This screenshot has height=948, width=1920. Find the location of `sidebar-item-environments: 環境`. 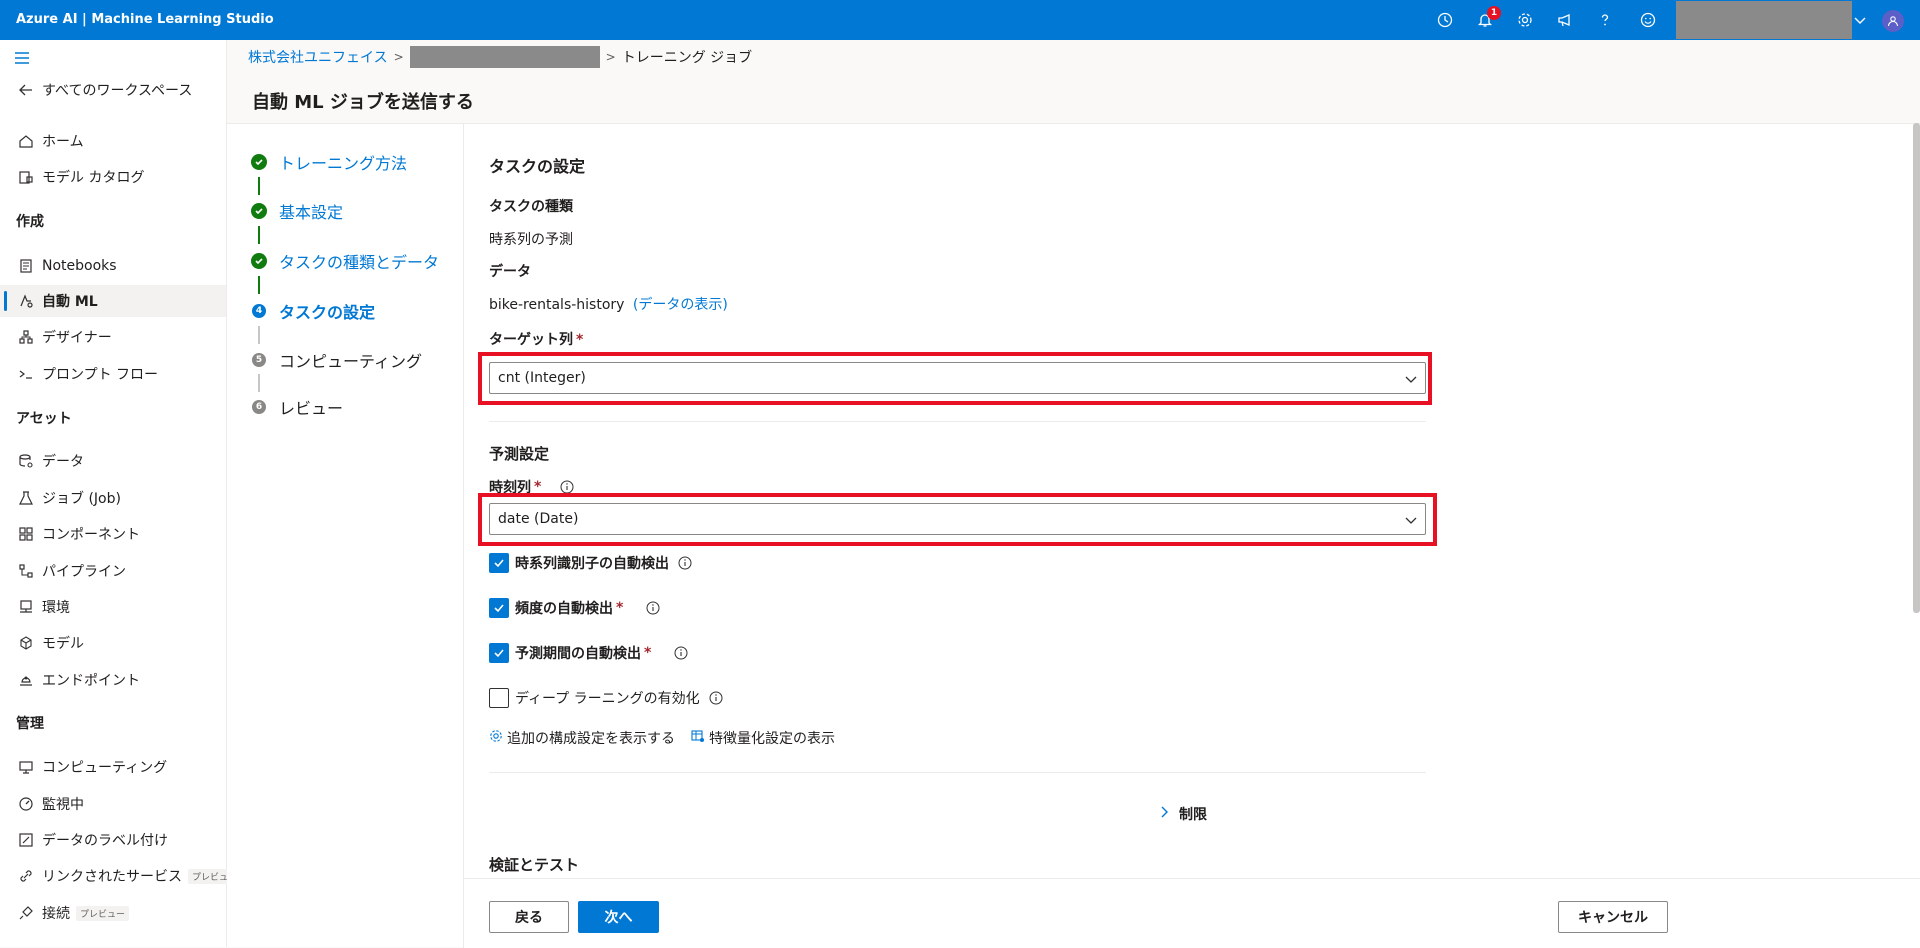

sidebar-item-environments: 環境 is located at coordinates (43, 607).